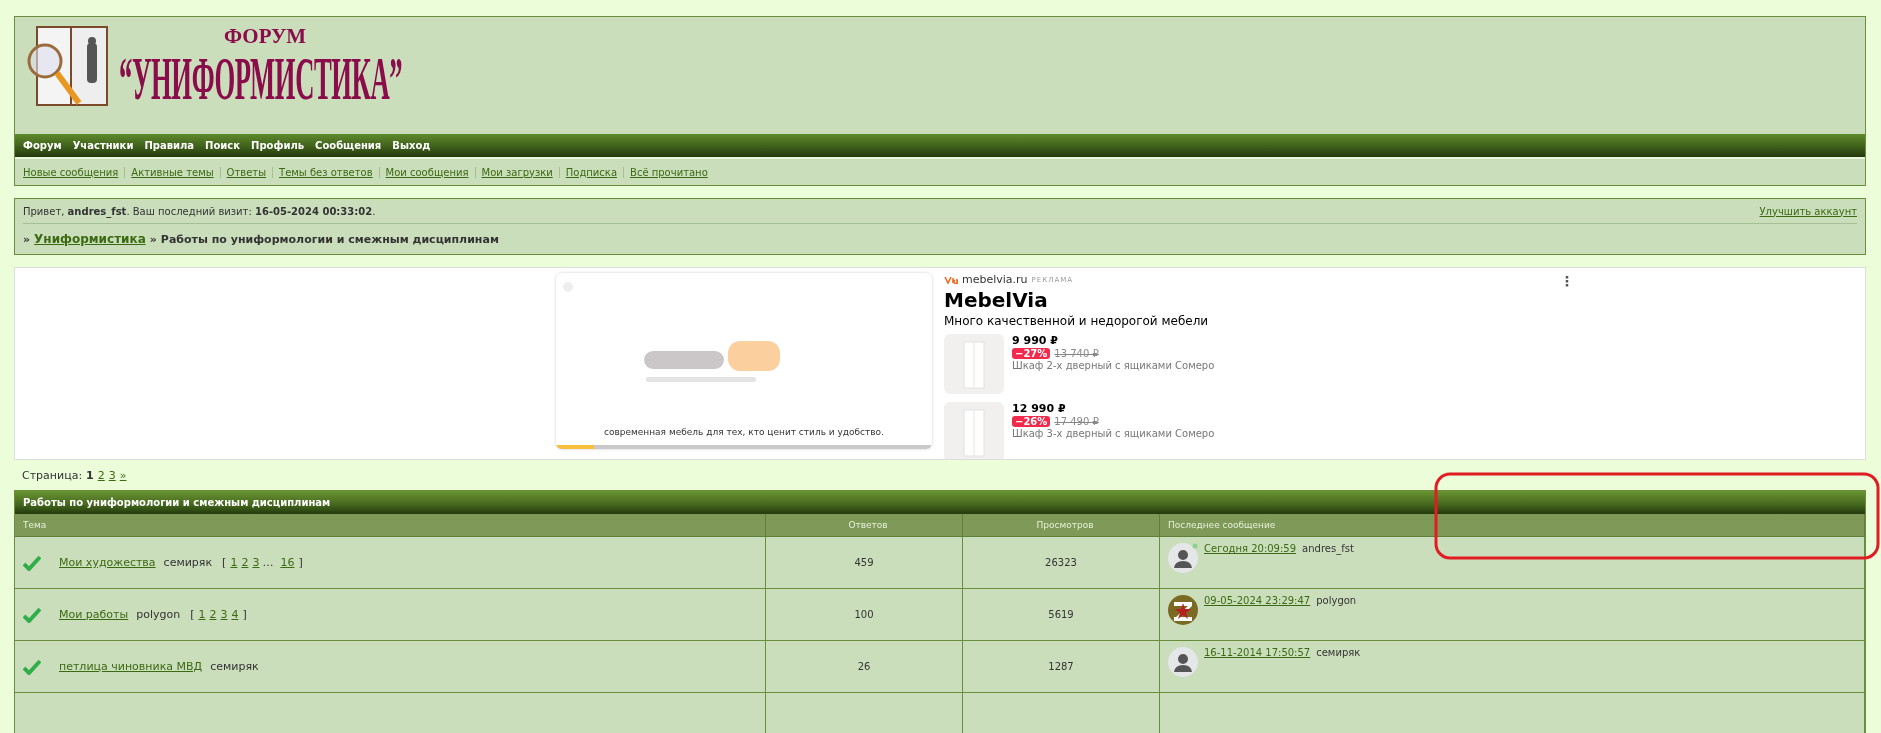 The image size is (1881, 733). I want to click on nav-link: Форум, so click(42, 145).